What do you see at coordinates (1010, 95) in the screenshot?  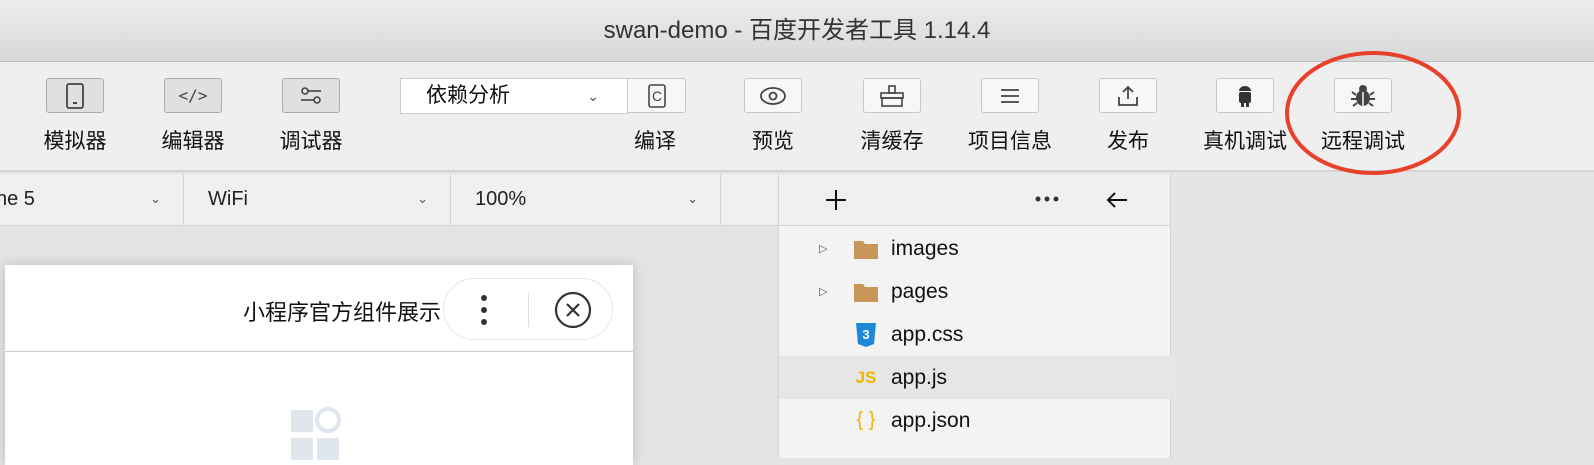 I see `menu-icon` at bounding box center [1010, 95].